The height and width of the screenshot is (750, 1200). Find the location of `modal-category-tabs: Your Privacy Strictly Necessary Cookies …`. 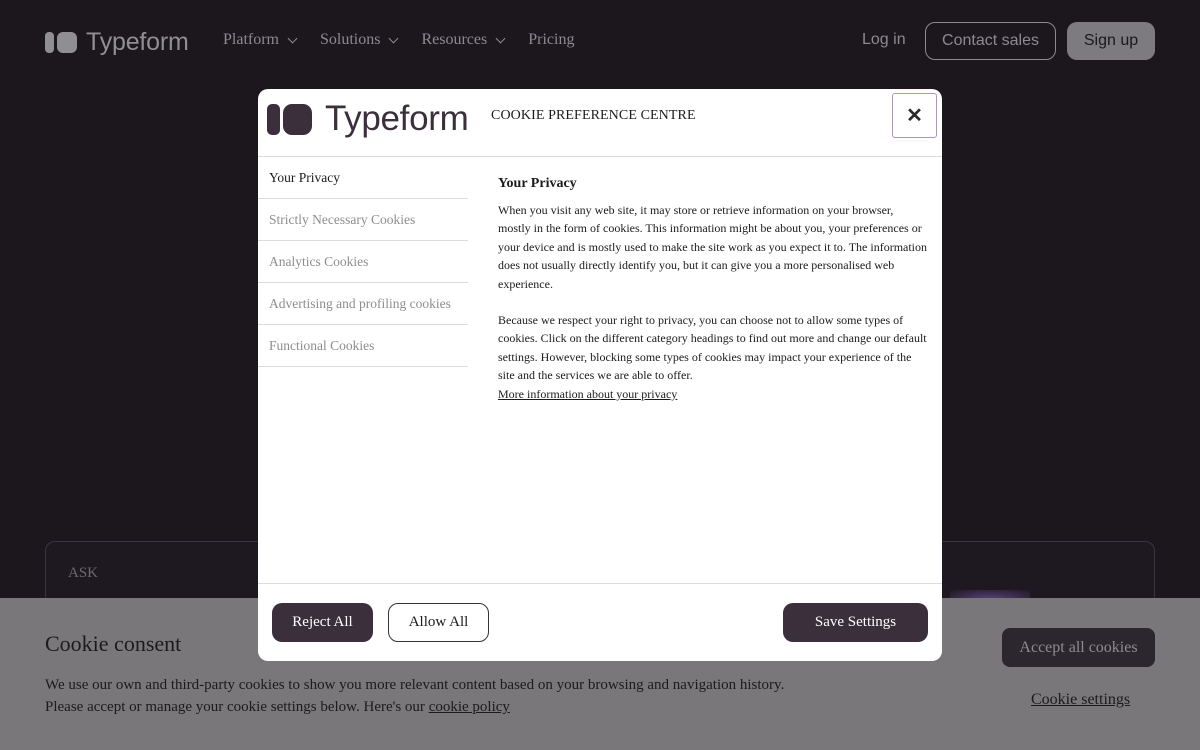

modal-category-tabs: Your Privacy Strictly Necessary Cookies … is located at coordinates (363, 262).